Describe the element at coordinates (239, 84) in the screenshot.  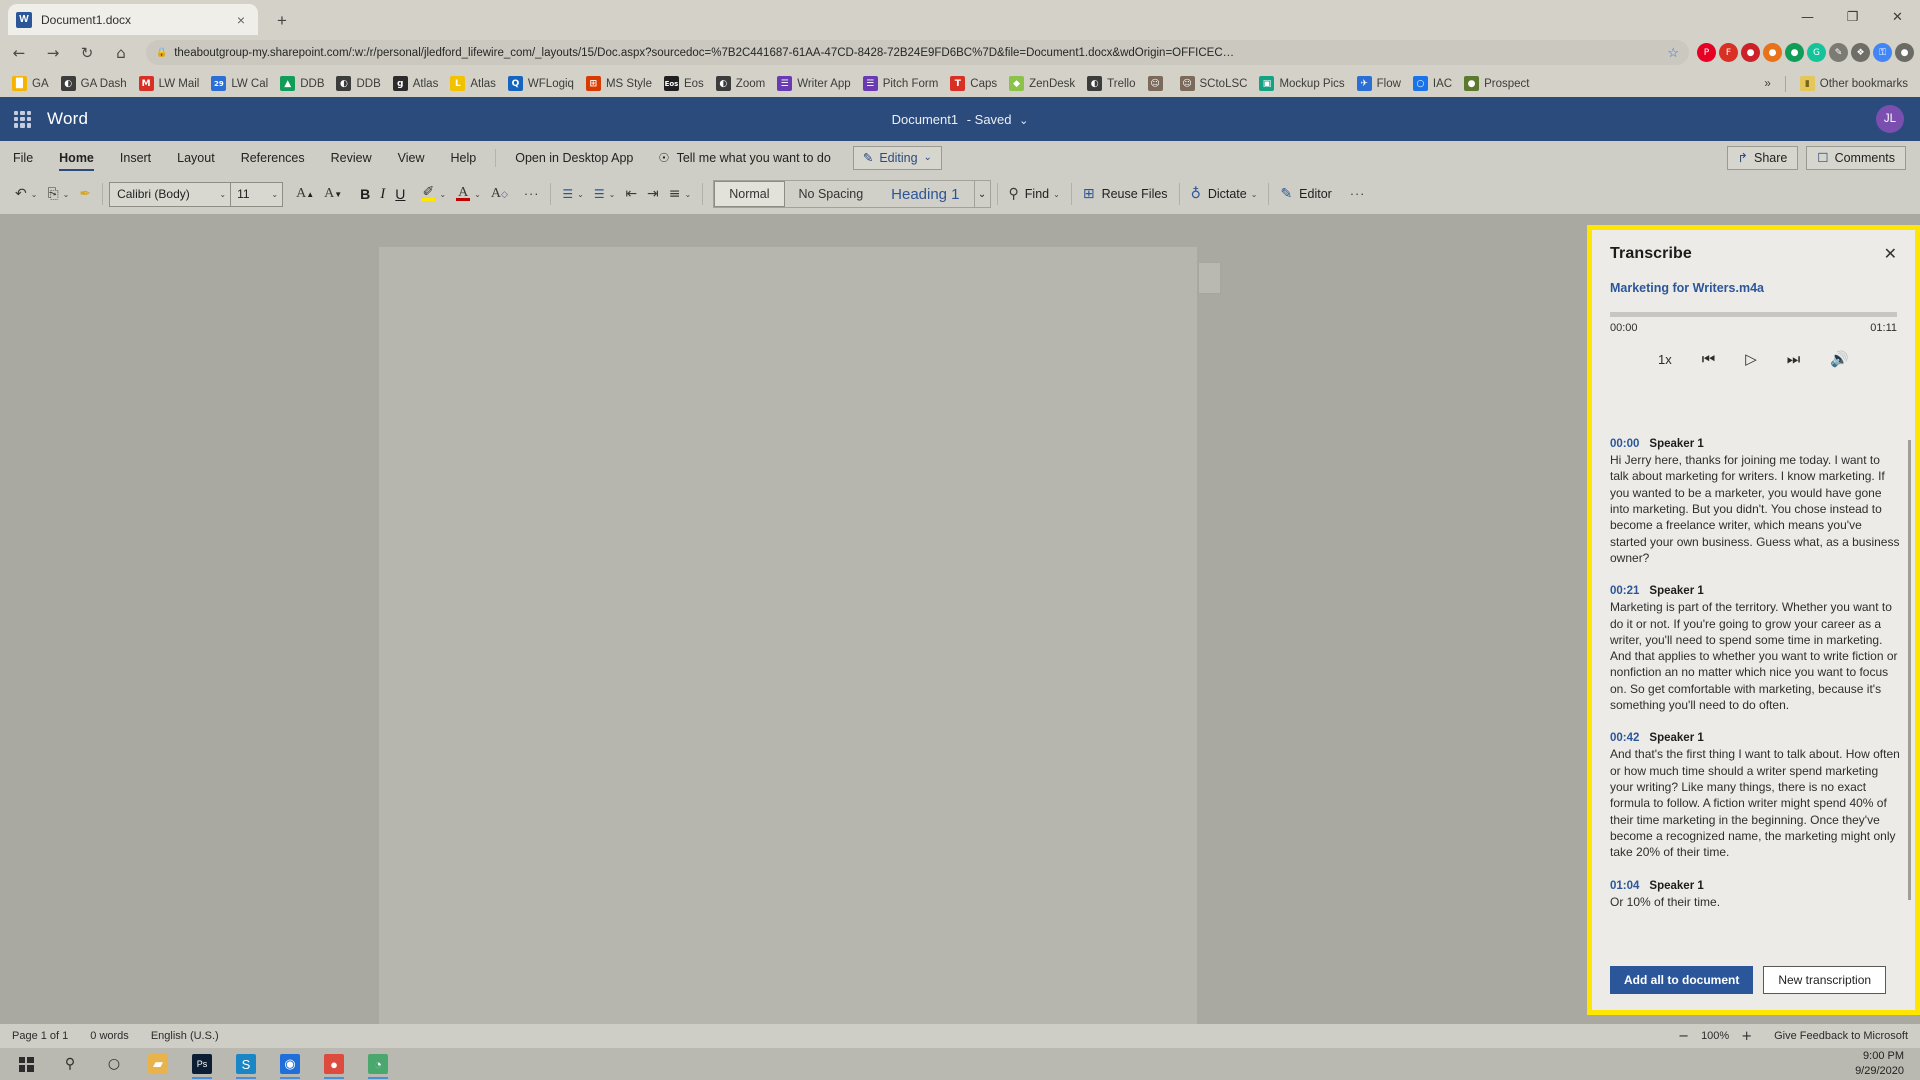
I see `bookmark-item: 29 LW Cal` at that location.